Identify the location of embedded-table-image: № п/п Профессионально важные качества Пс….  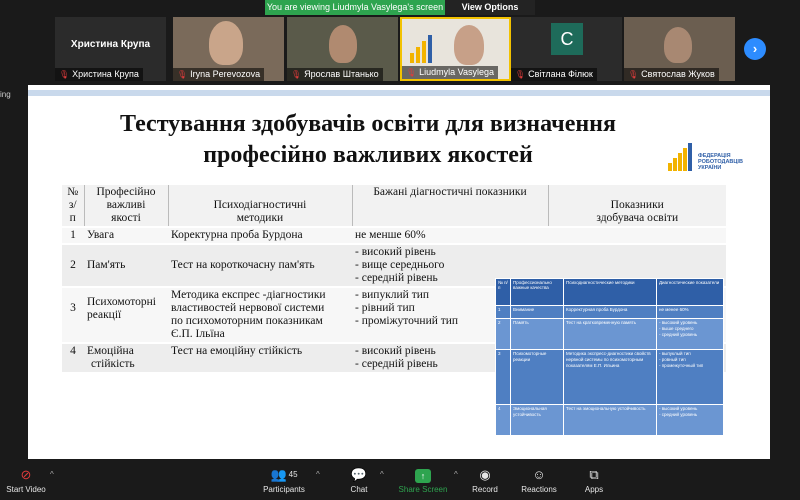
(609, 359).